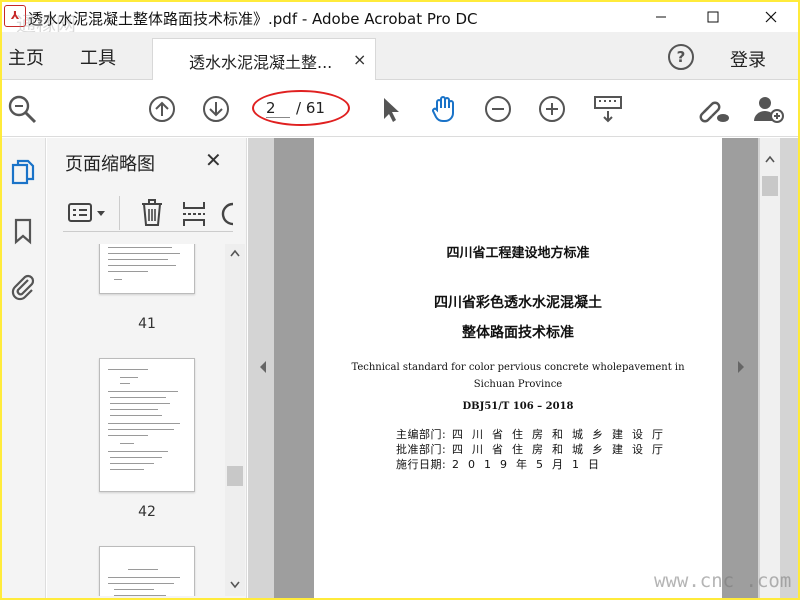 This screenshot has width=800, height=600. What do you see at coordinates (768, 109) in the screenshot?
I see `add-user-icon` at bounding box center [768, 109].